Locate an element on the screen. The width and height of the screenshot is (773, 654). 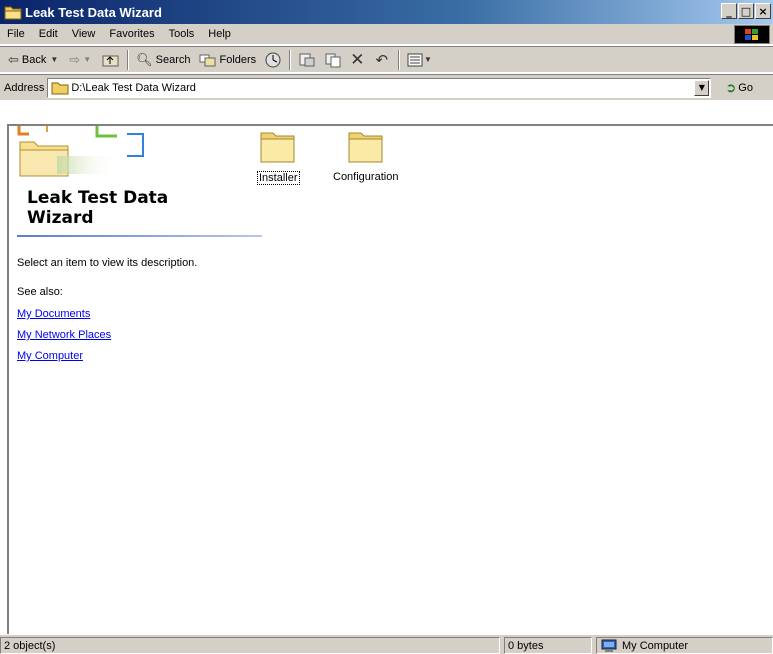
pane-title-line: Leak Test Data is located at coordinates (98, 198).